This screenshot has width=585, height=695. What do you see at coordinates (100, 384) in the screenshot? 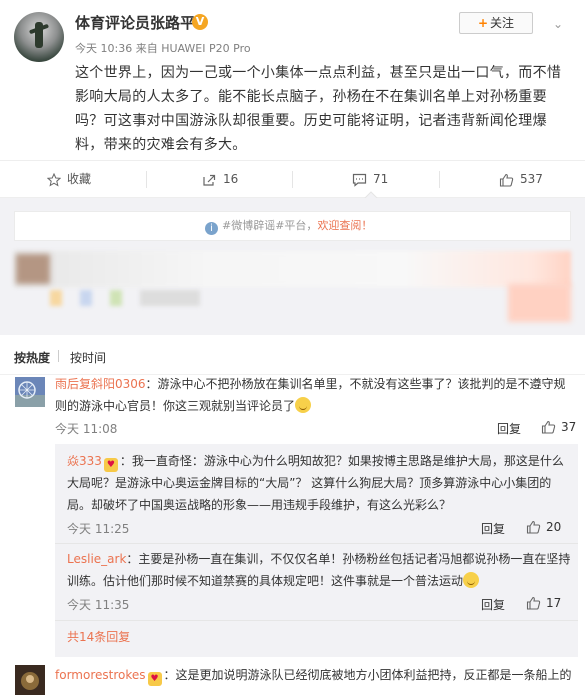
I see `commenter-name: 雨后复斜阳0306` at bounding box center [100, 384].